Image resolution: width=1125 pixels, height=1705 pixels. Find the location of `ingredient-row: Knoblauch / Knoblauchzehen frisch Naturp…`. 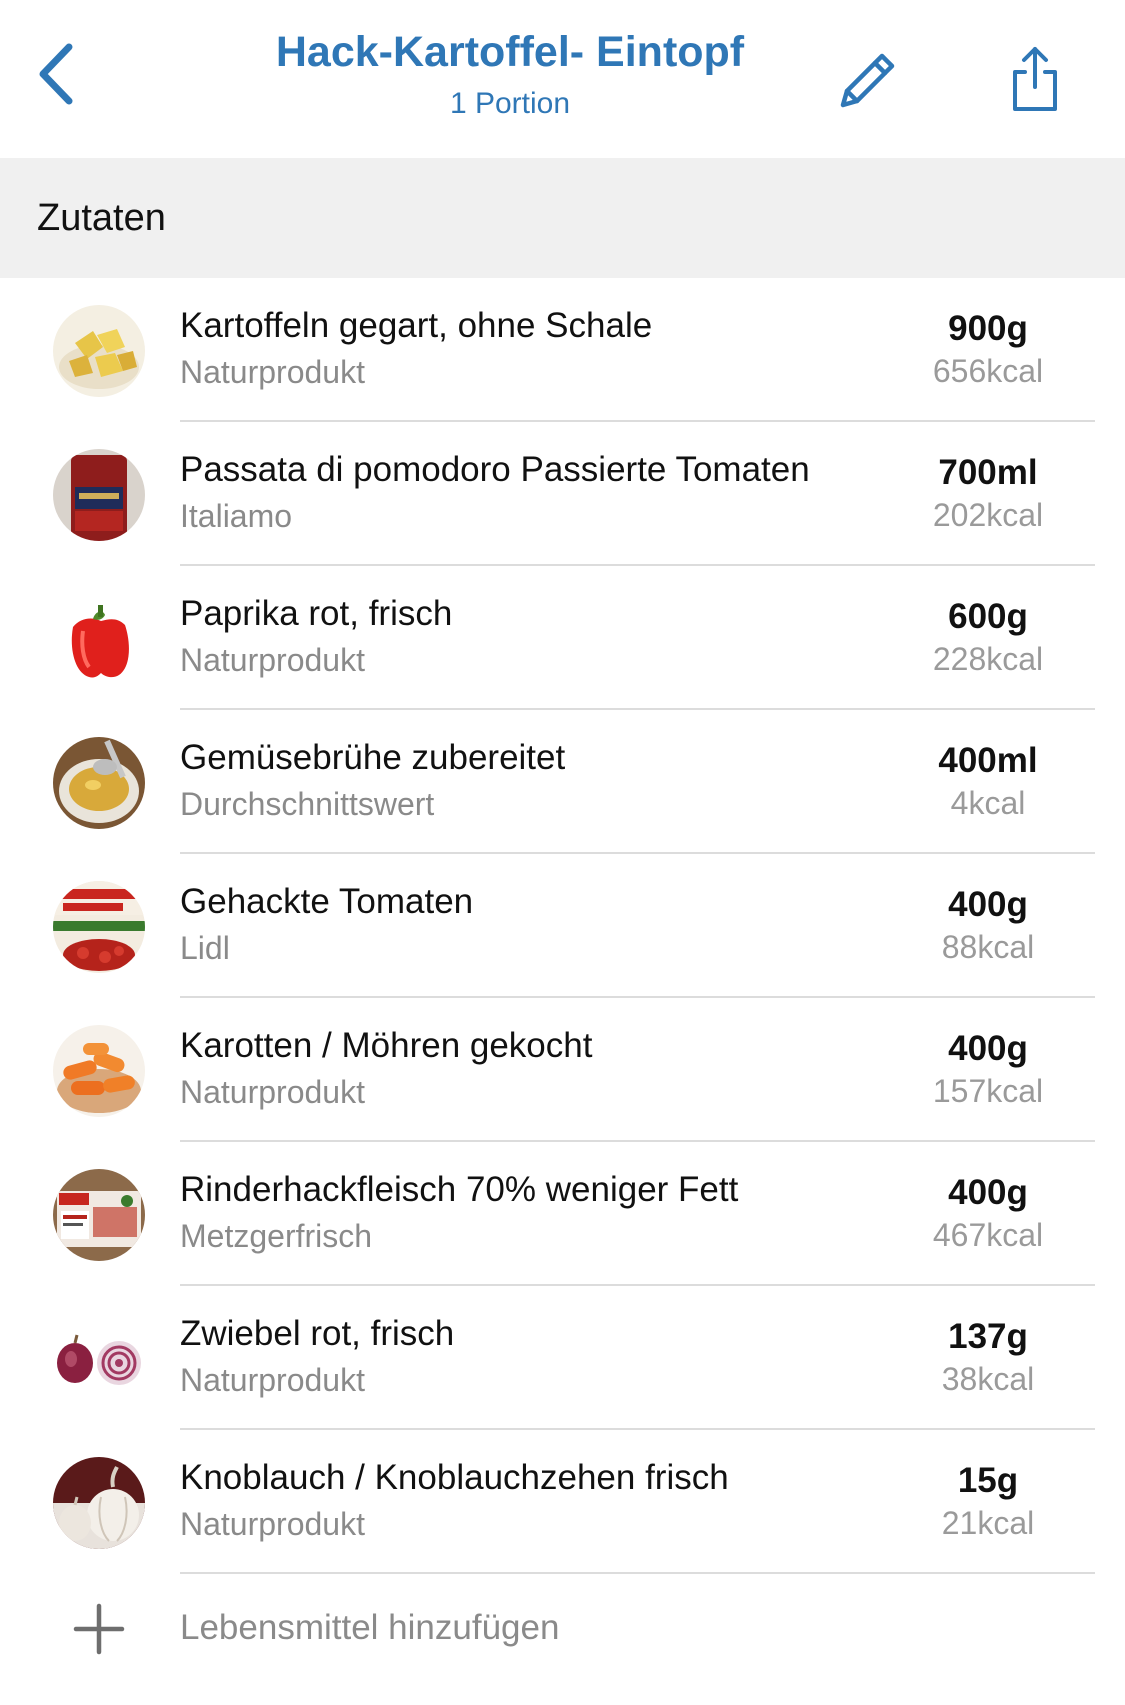

ingredient-row: Knoblauch / Knoblauchzehen frisch Naturp… is located at coordinates (562, 1502).